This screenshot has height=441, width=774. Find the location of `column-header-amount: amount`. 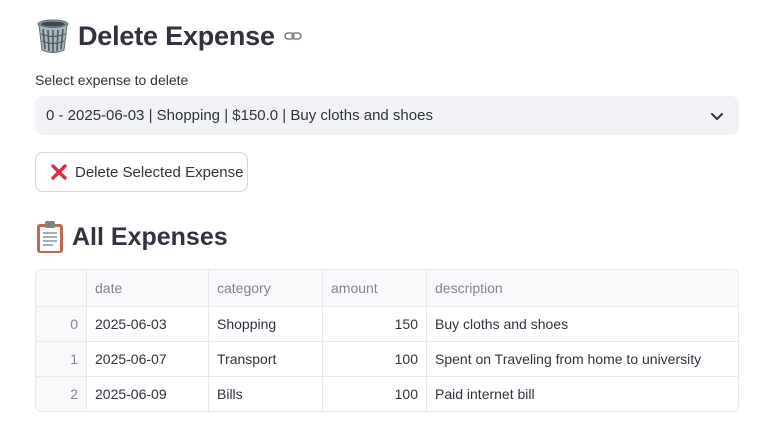

column-header-amount: amount is located at coordinates (375, 288).